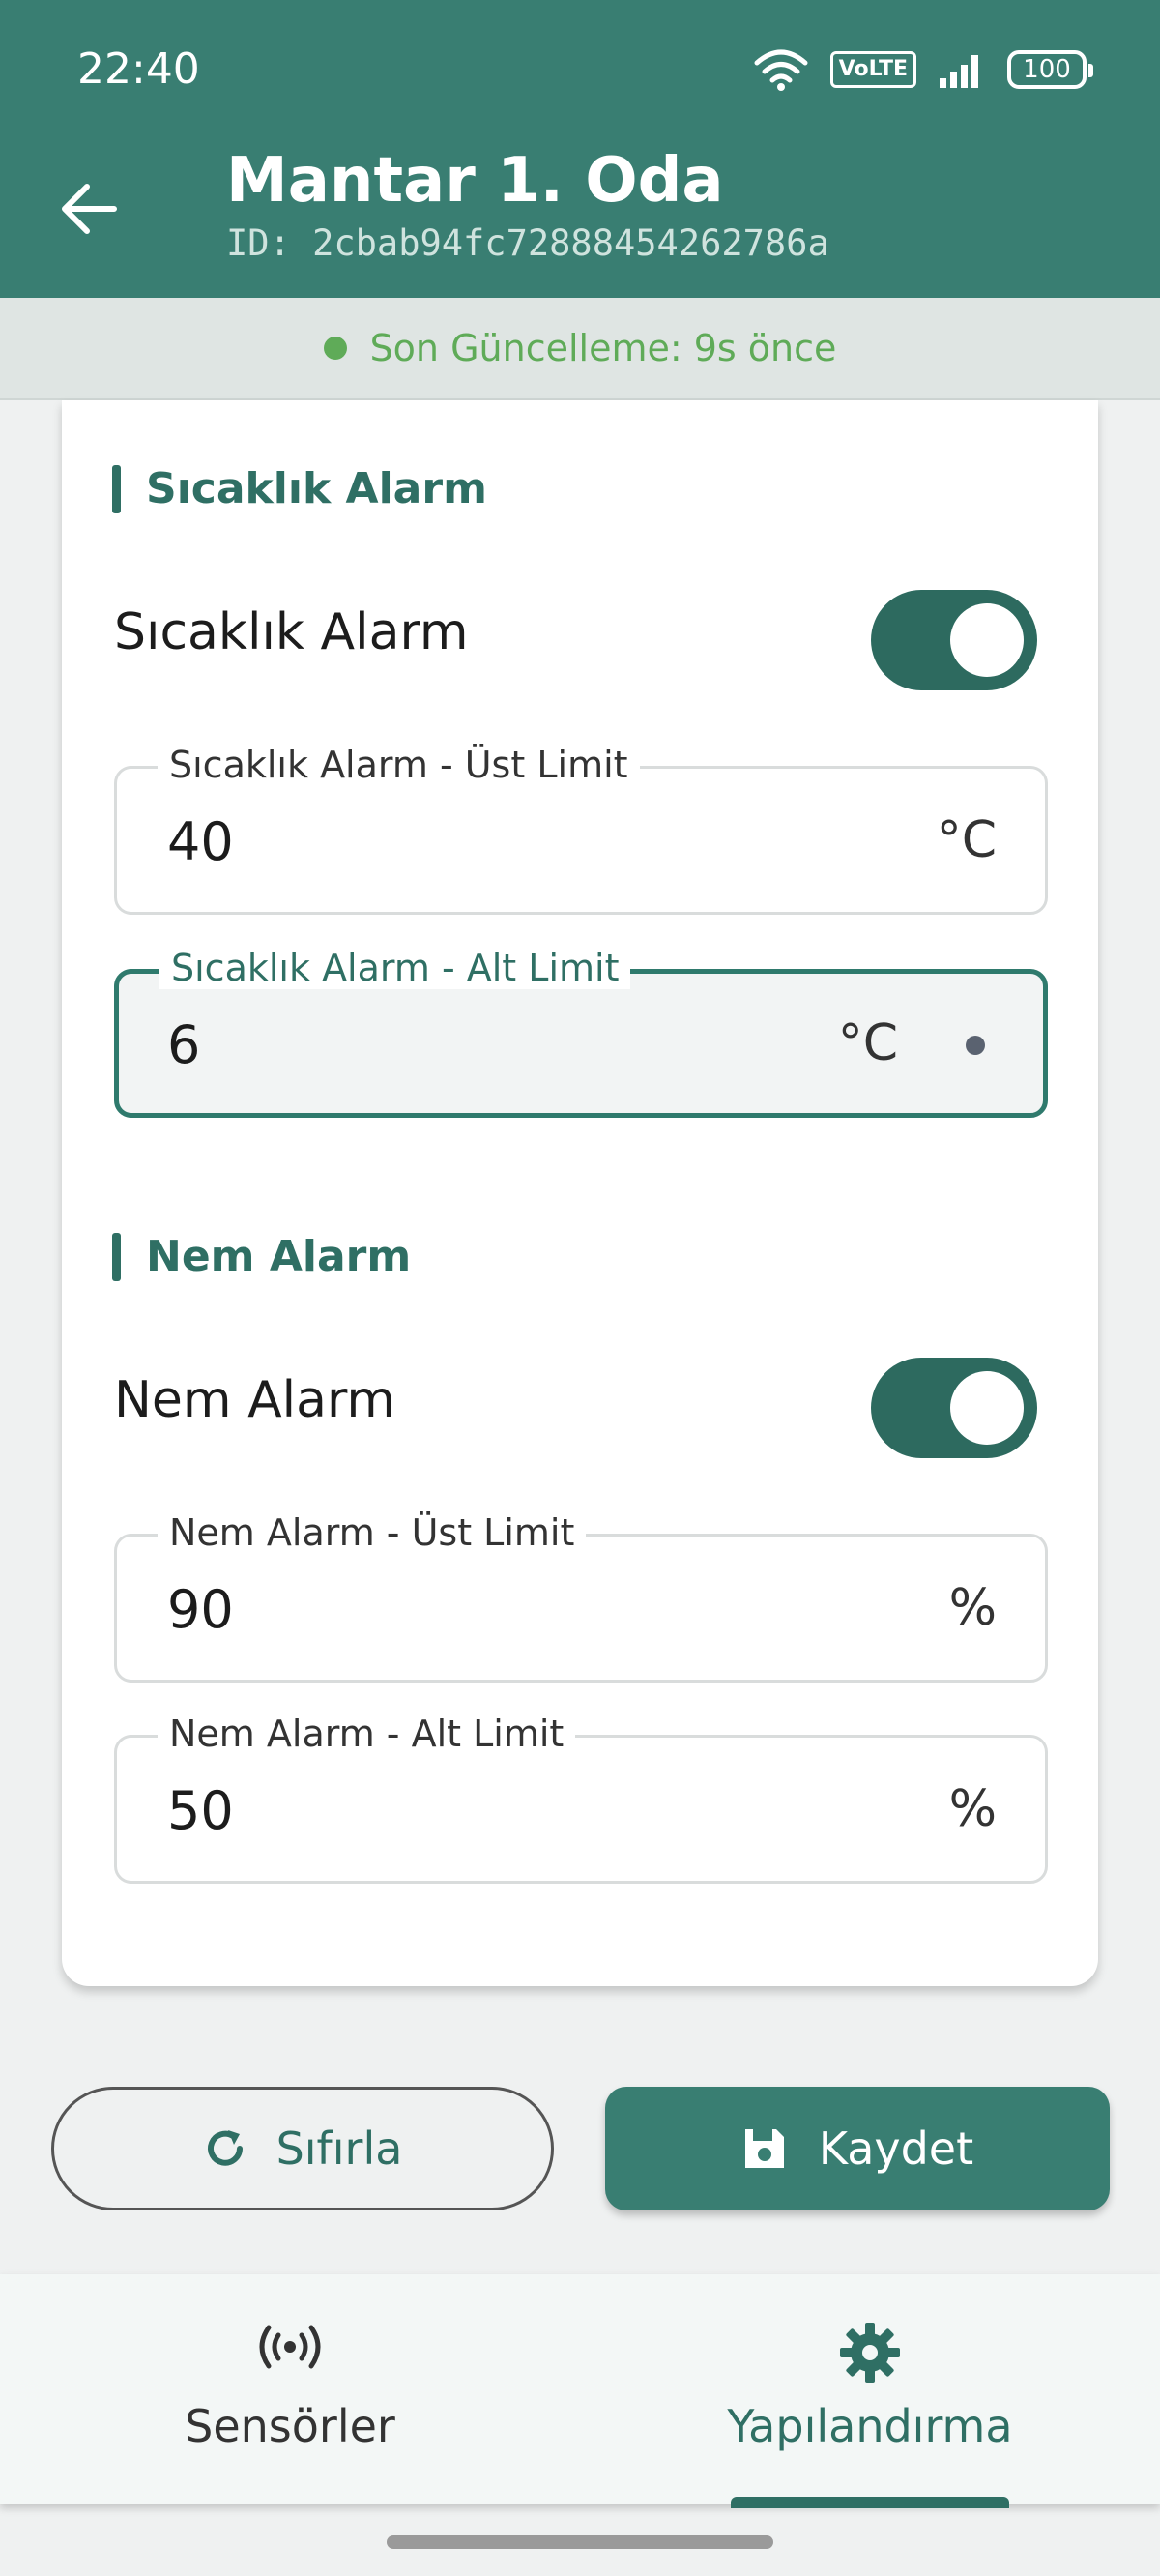 This screenshot has height=2576, width=1160. Describe the element at coordinates (581, 1597) in the screenshot. I see `humidity-upper-limit-field: Nem Alarm - Üst Limit 90 %` at that location.